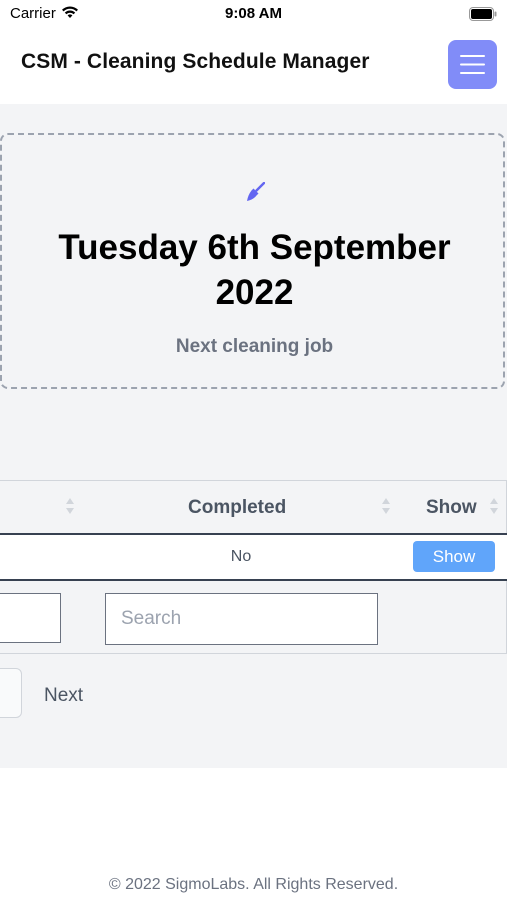 This screenshot has height=900, width=507. I want to click on table-row: No Show, so click(253, 558).